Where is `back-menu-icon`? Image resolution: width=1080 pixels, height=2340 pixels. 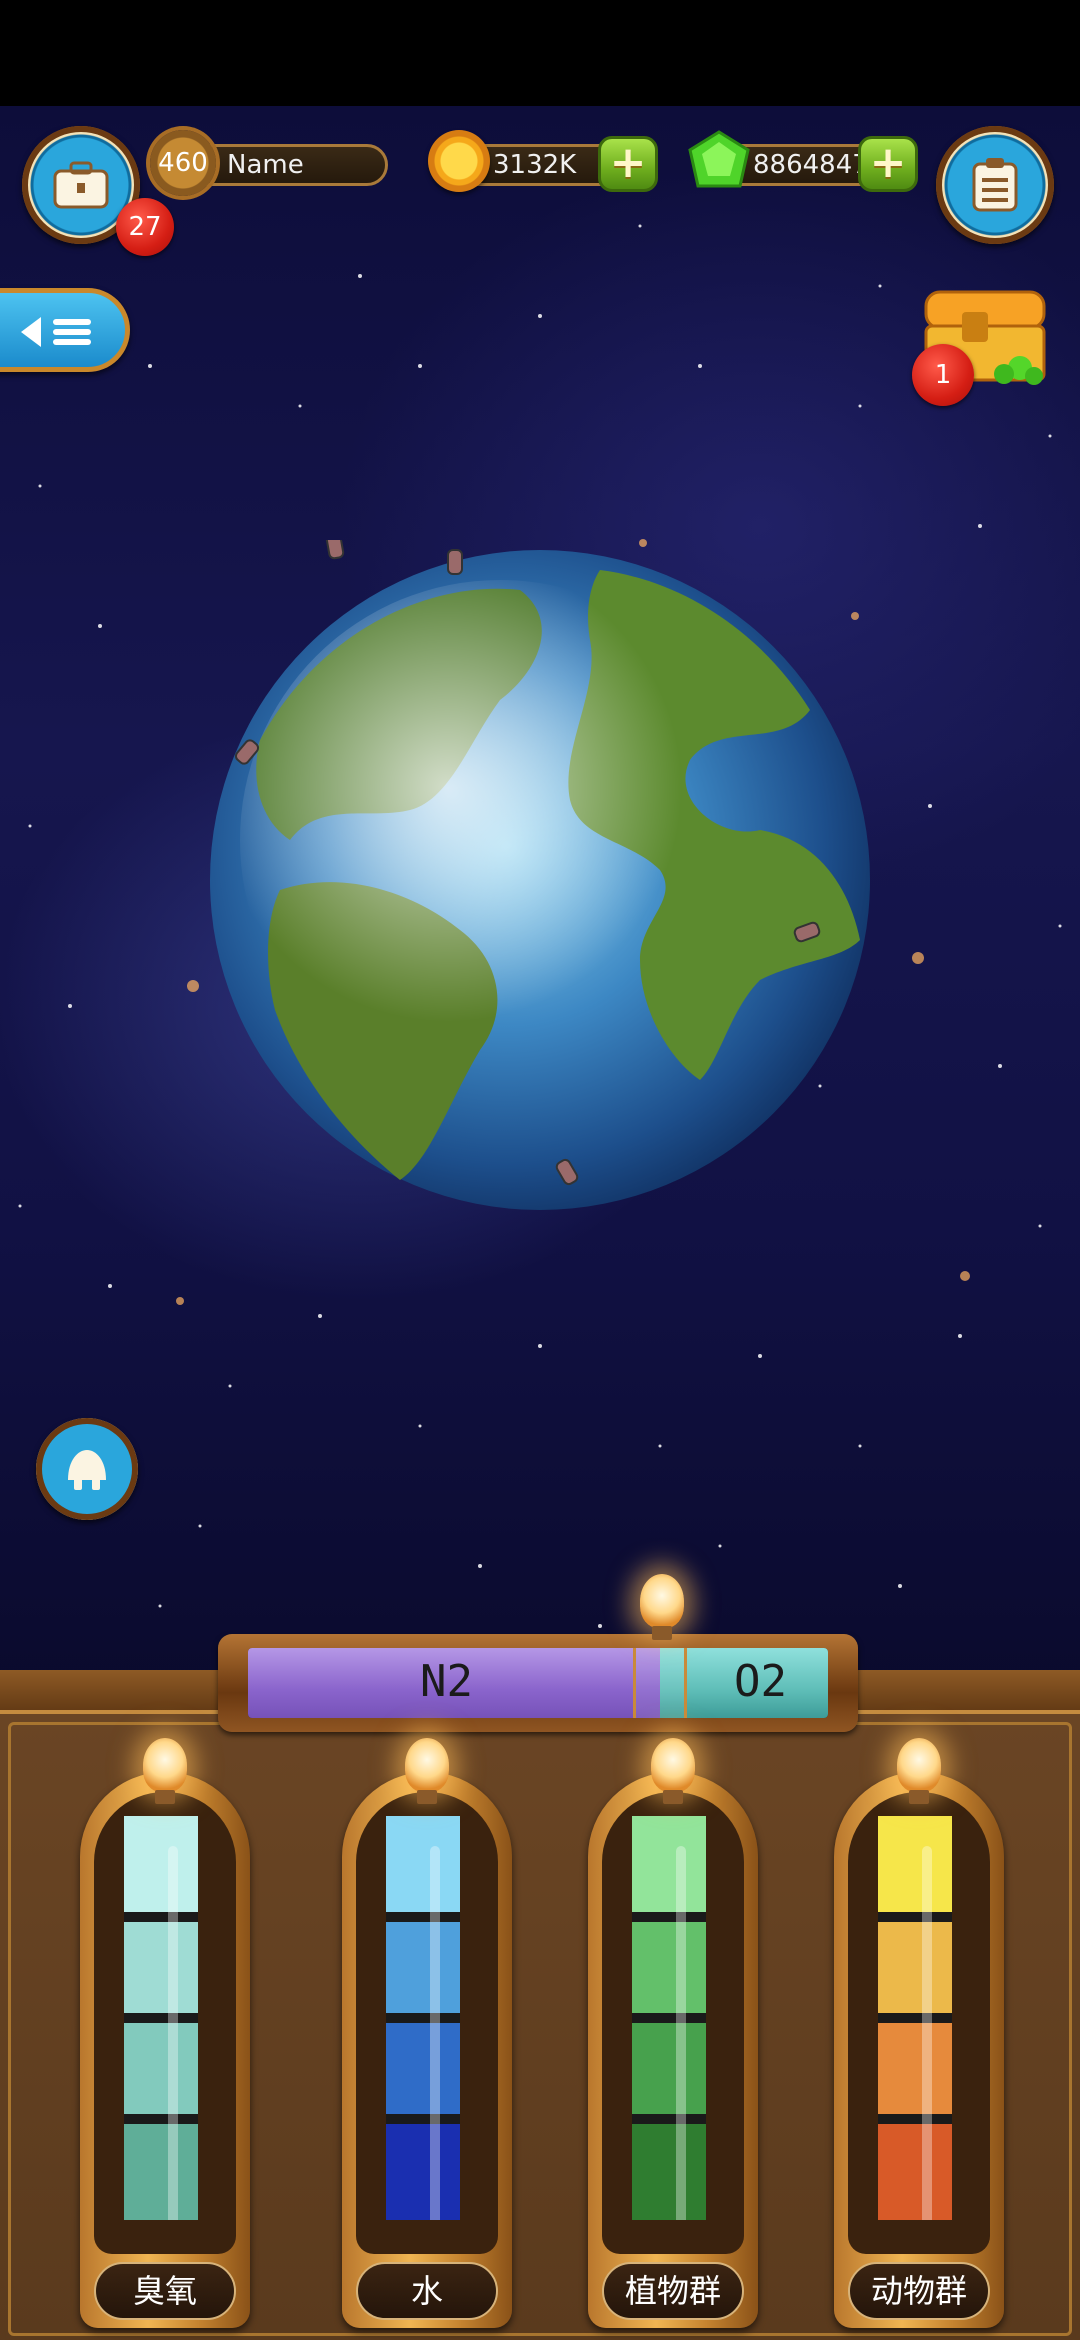 back-menu-icon is located at coordinates (56, 332).